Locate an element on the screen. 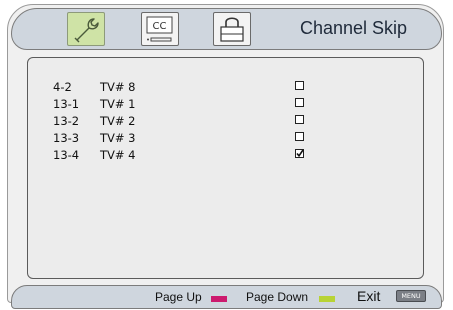  closed-caption-icon: CC is located at coordinates (159, 29).